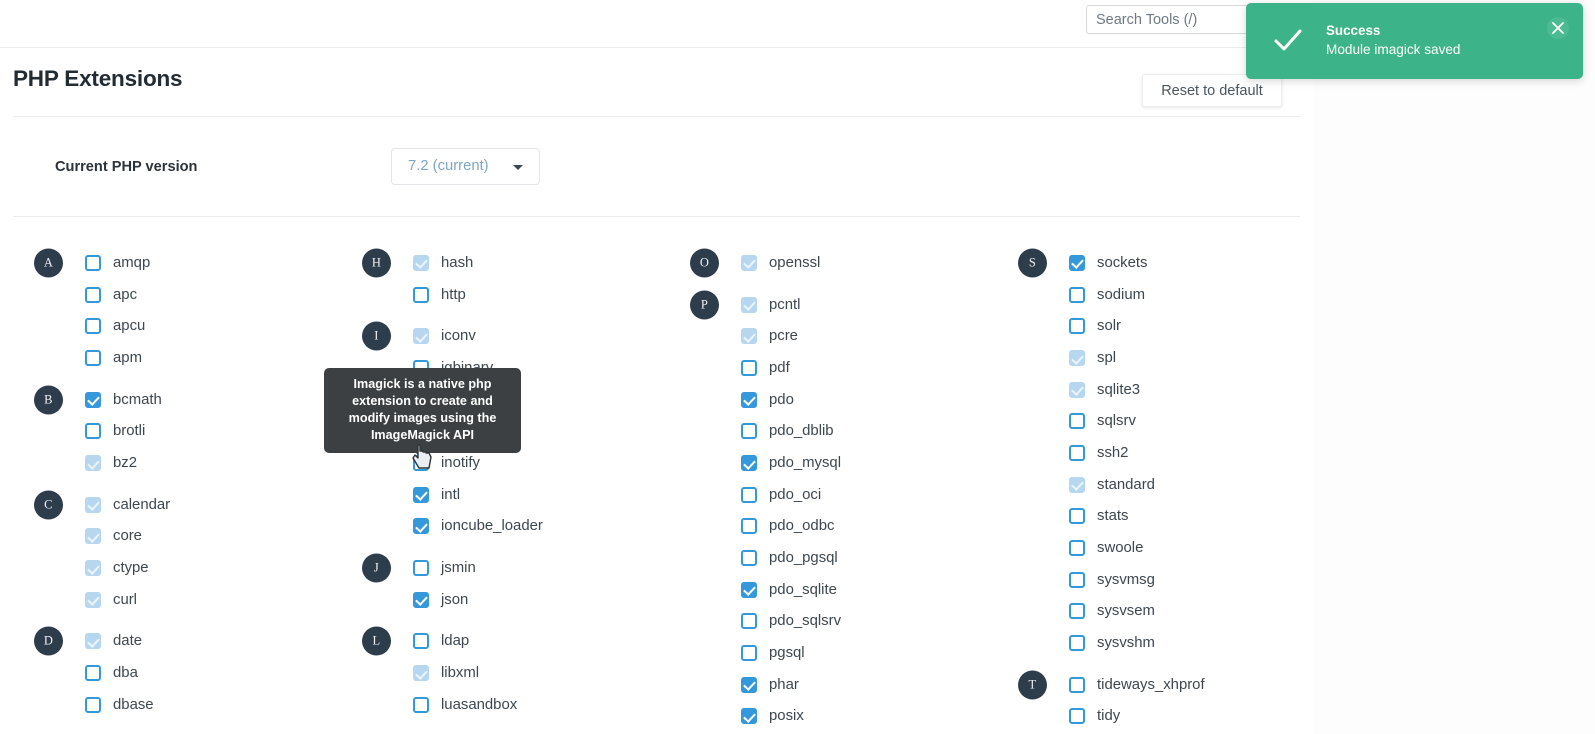 The height and width of the screenshot is (734, 1595). Describe the element at coordinates (749, 589) in the screenshot. I see `extension-checkbox-pdo_sqlite` at that location.